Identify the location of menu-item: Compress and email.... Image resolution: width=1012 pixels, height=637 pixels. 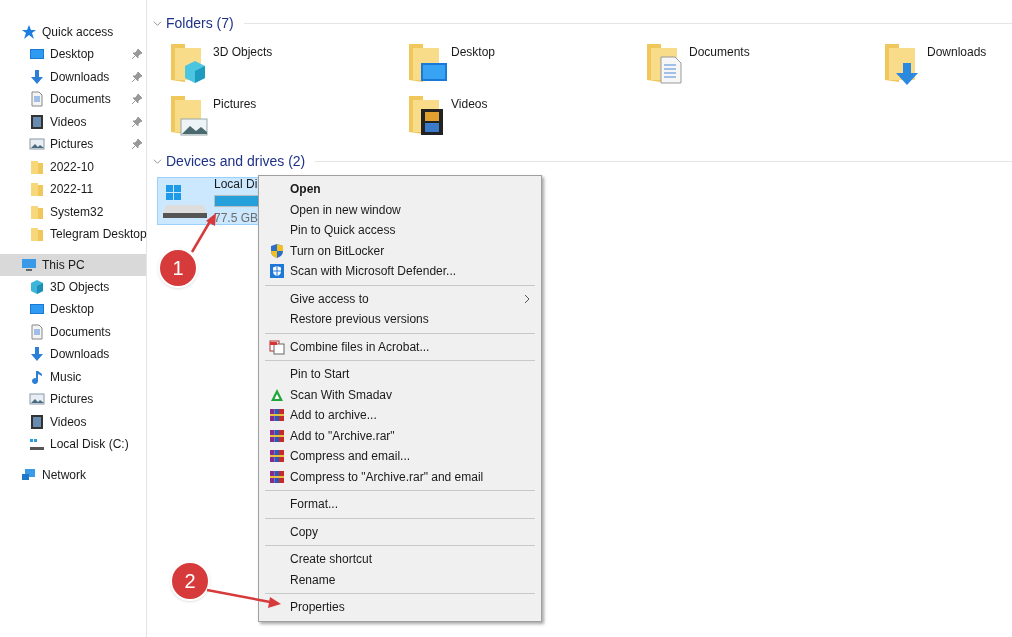
(400, 456).